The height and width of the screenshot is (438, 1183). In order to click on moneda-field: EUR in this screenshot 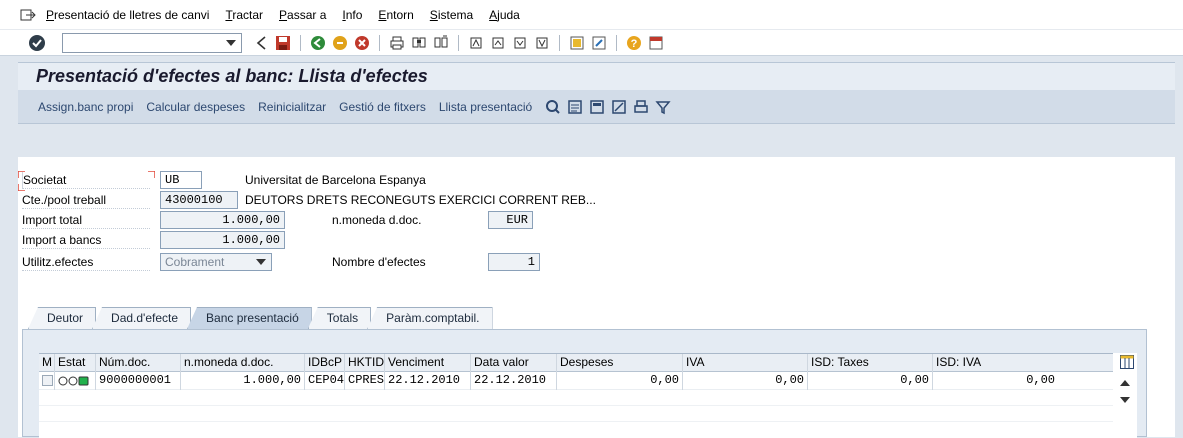, I will do `click(510, 220)`.